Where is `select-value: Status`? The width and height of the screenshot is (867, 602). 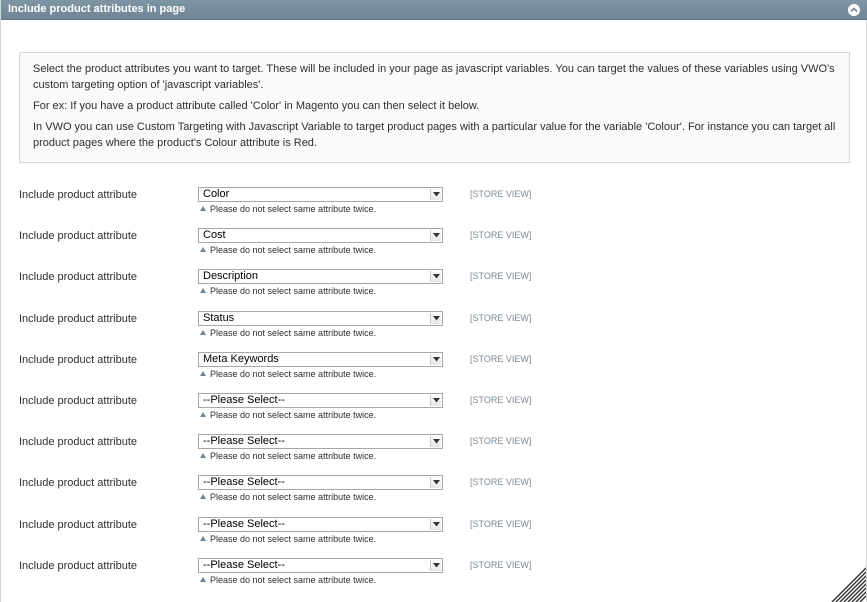
select-value: Status is located at coordinates (219, 317).